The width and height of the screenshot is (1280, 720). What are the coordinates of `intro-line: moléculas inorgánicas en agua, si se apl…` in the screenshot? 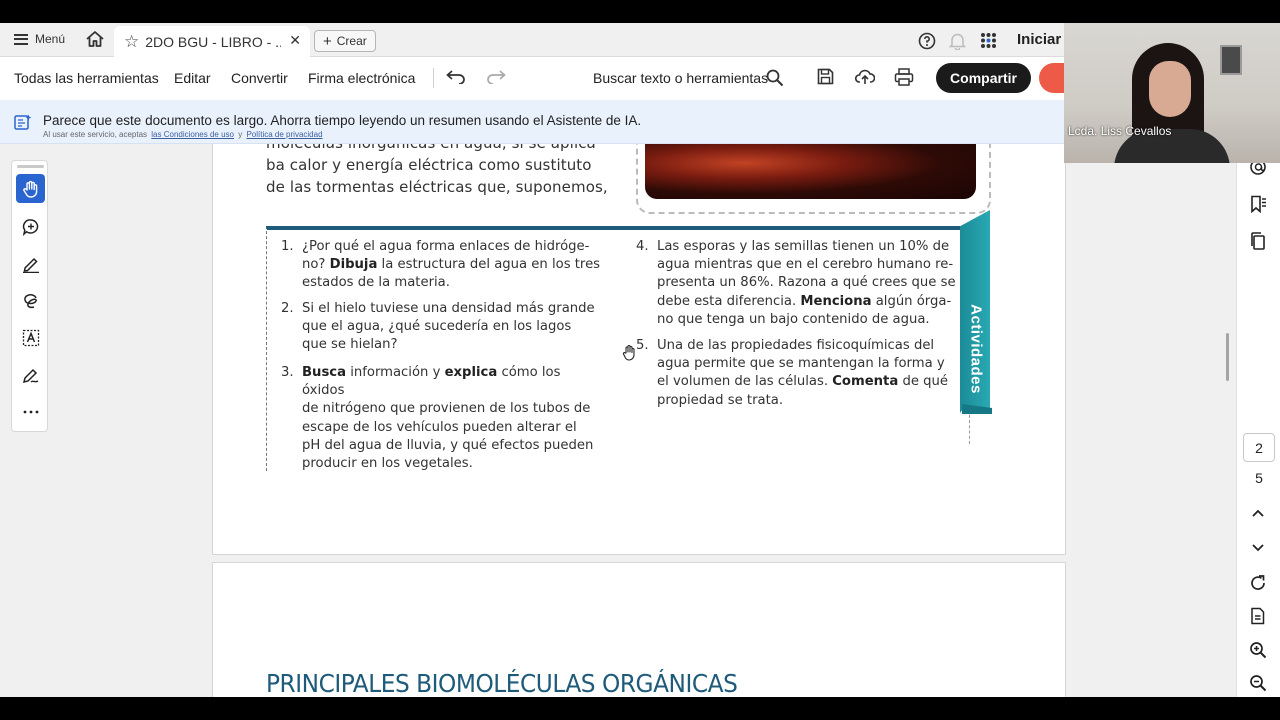 It's located at (446, 148).